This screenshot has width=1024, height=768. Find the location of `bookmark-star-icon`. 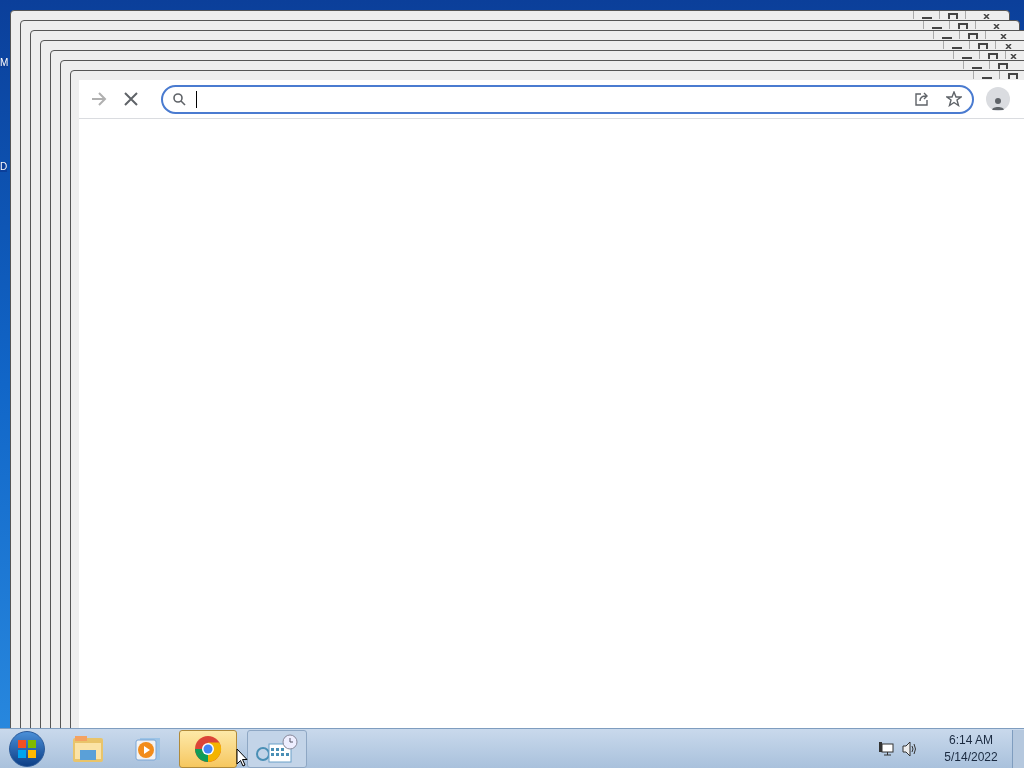

bookmark-star-icon is located at coordinates (954, 99).